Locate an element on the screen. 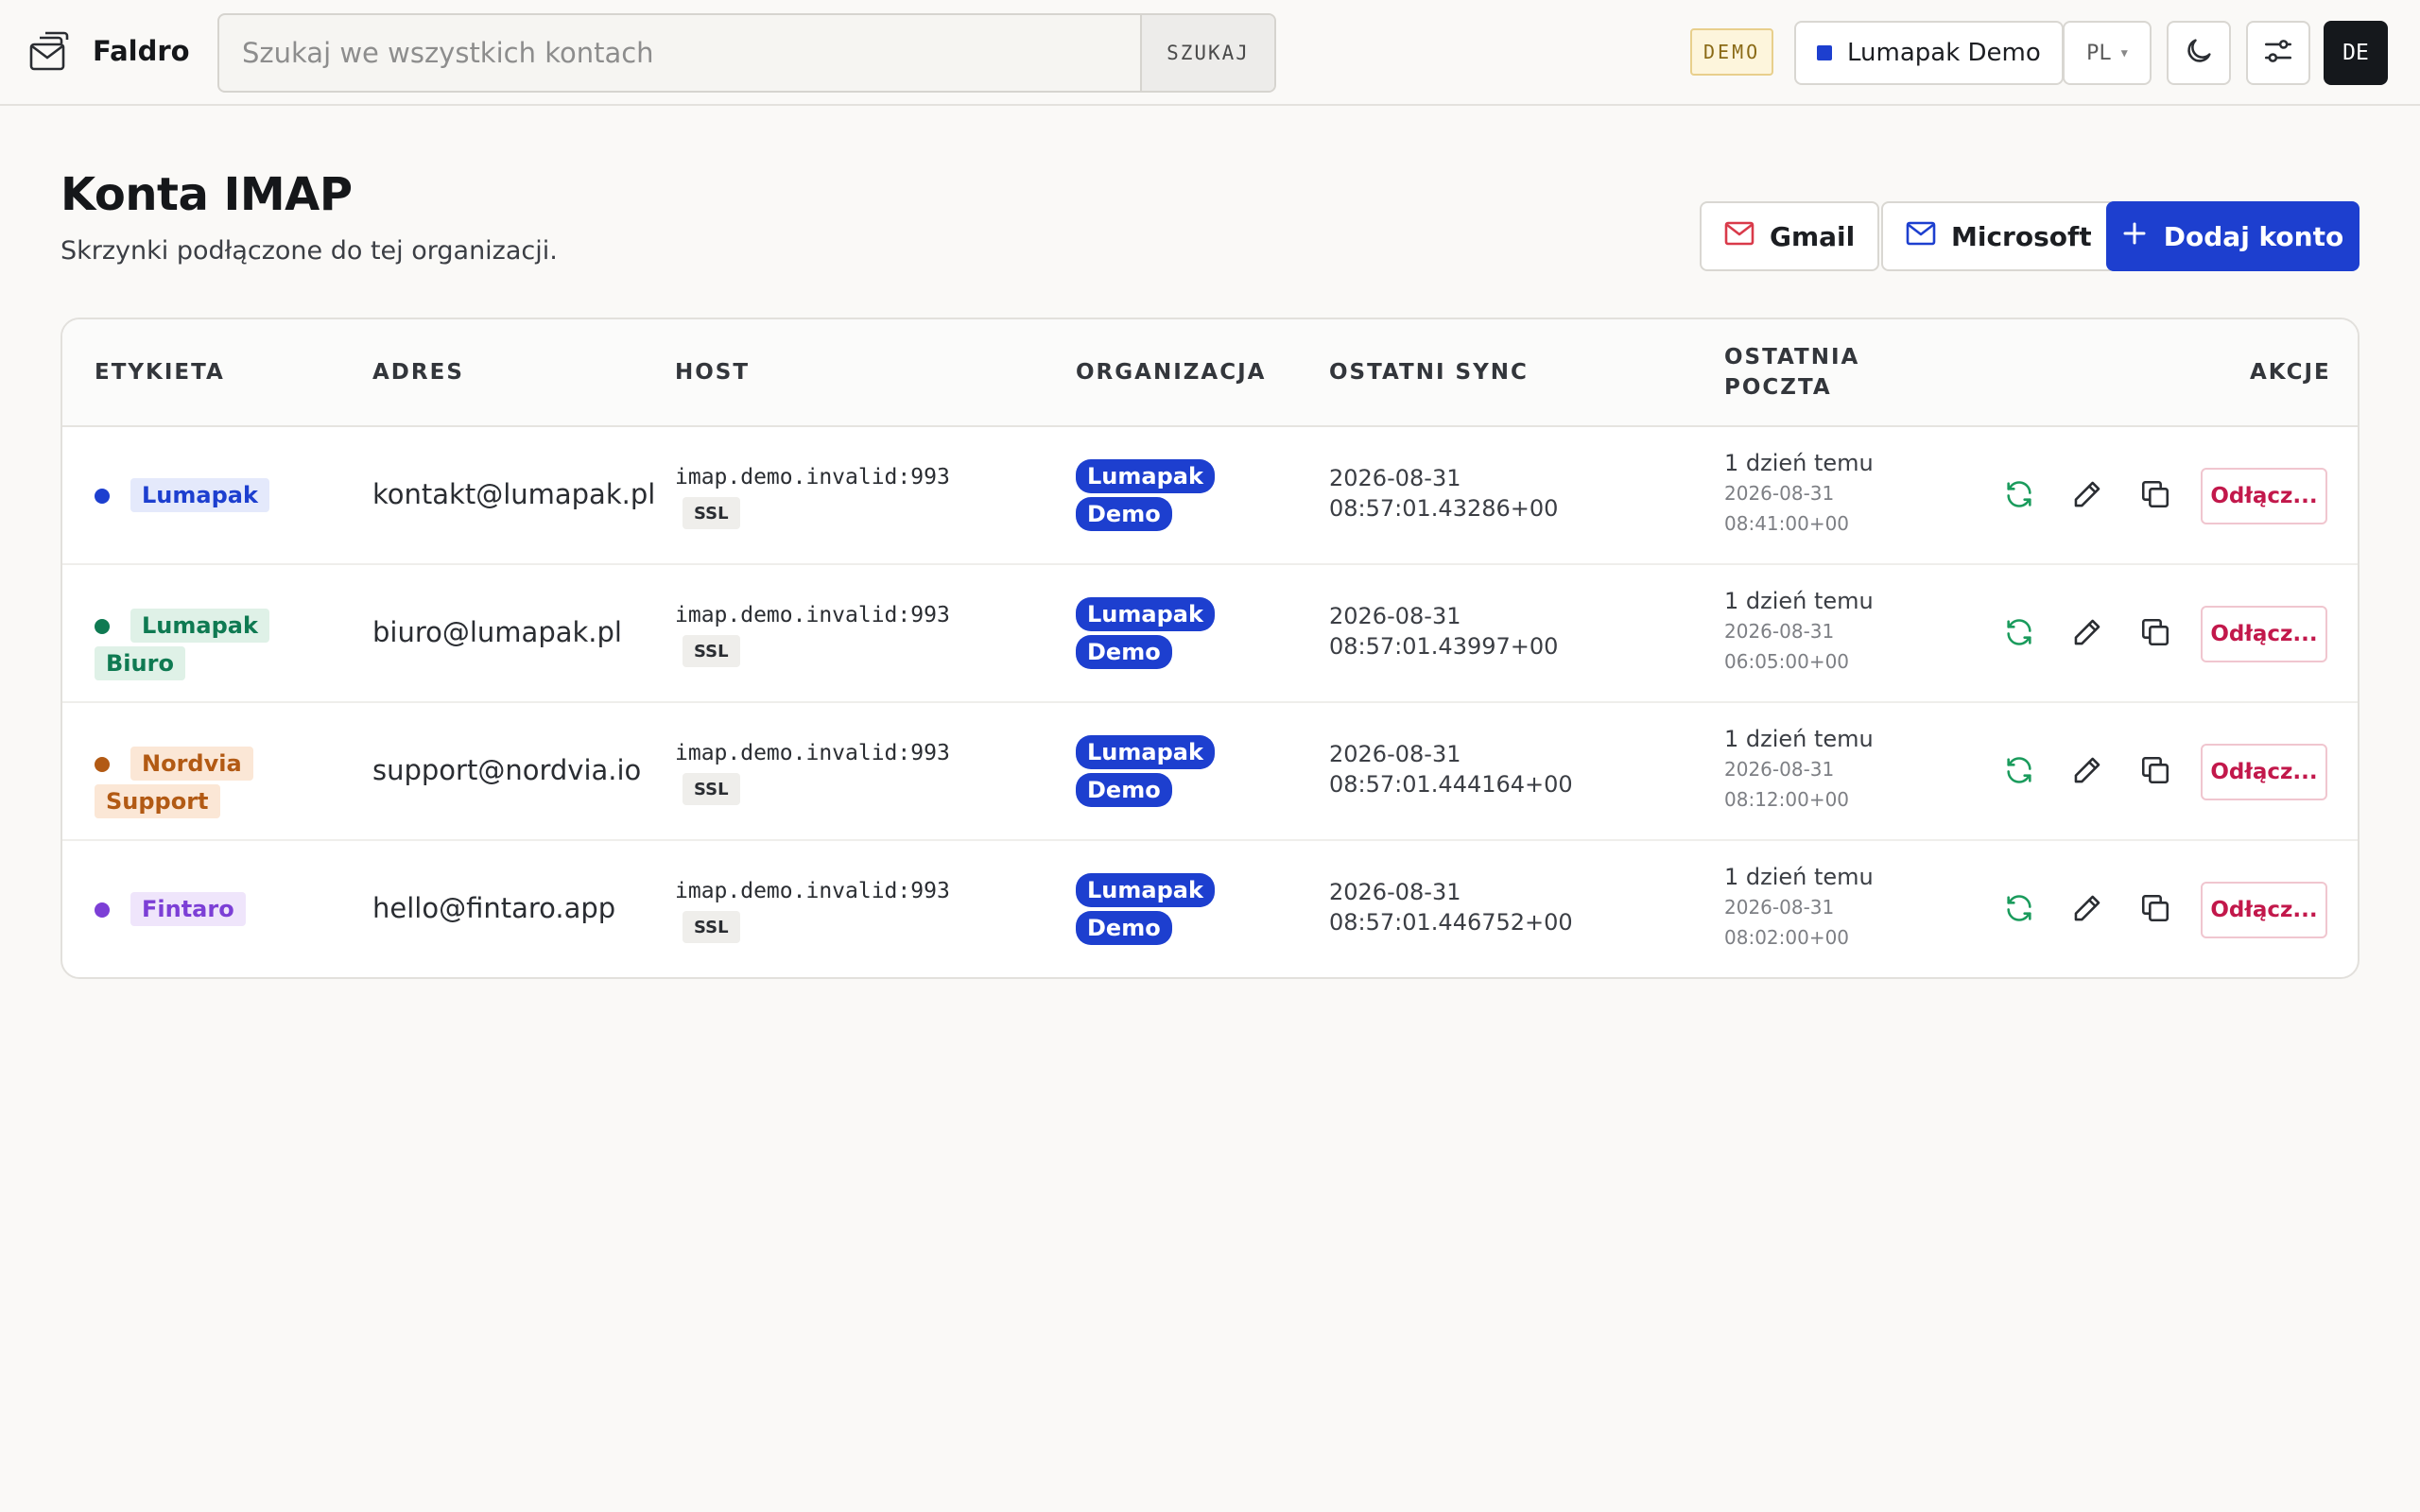  org-switcher: Lumapak Demo is located at coordinates (1929, 53).